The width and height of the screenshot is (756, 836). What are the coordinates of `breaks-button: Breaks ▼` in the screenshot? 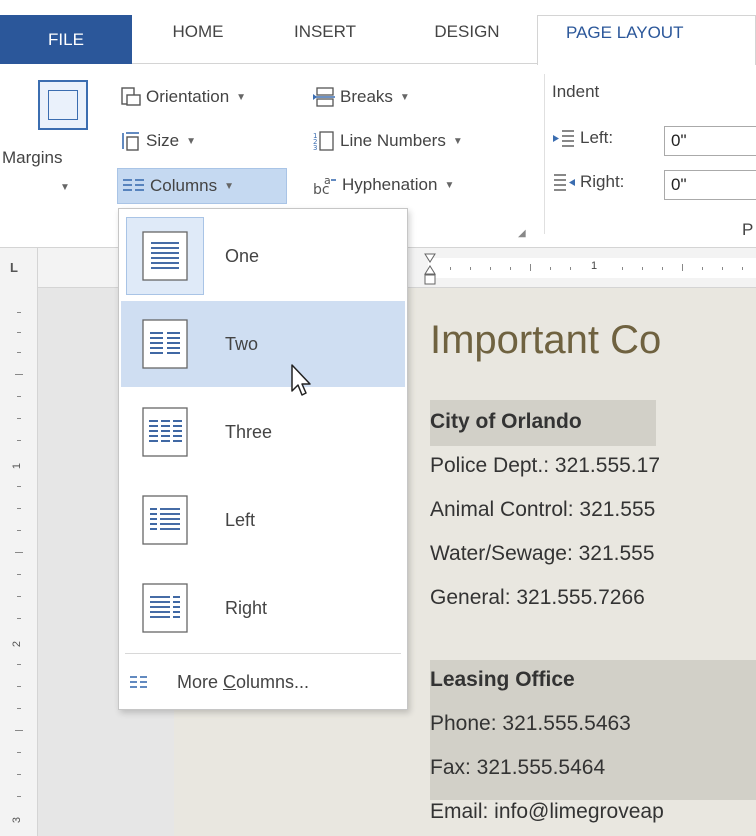 It's located at (361, 97).